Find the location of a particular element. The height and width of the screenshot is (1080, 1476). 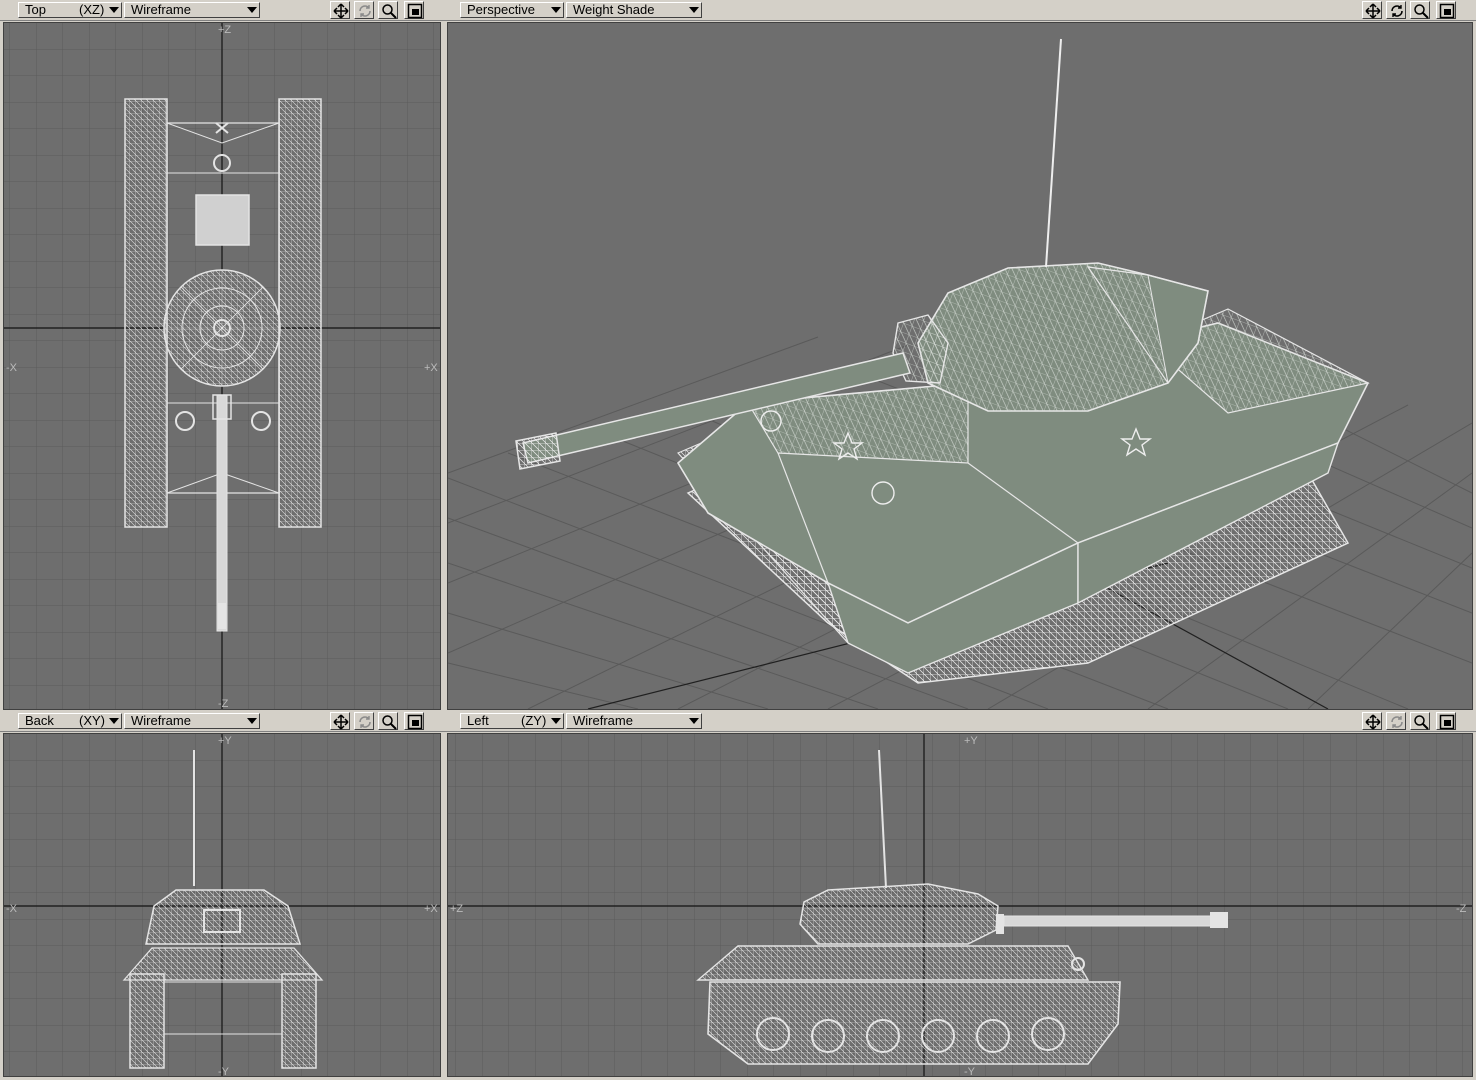

render-mode-select-top: Wireframe is located at coordinates (192, 10).